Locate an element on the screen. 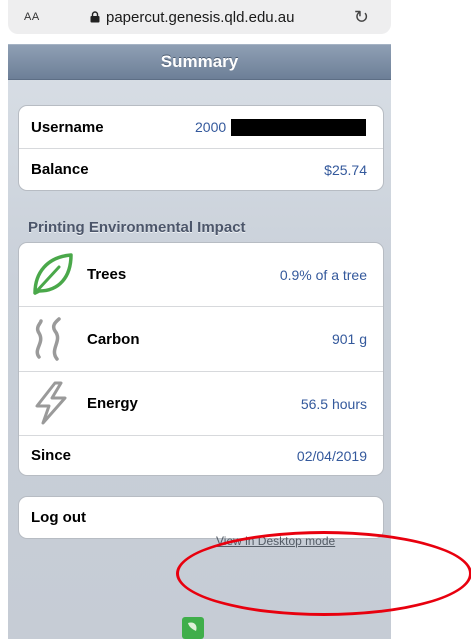 This screenshot has width=471, height=639. url-text: papercut.genesis.qld.edu.au is located at coordinates (200, 17).